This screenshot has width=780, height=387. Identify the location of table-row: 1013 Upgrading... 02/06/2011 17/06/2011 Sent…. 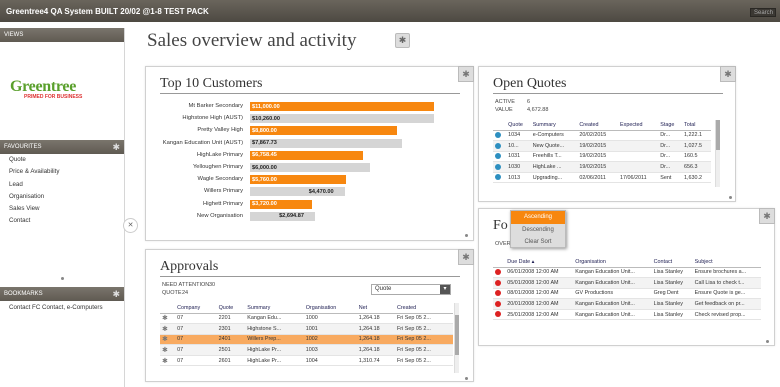
(602, 178).